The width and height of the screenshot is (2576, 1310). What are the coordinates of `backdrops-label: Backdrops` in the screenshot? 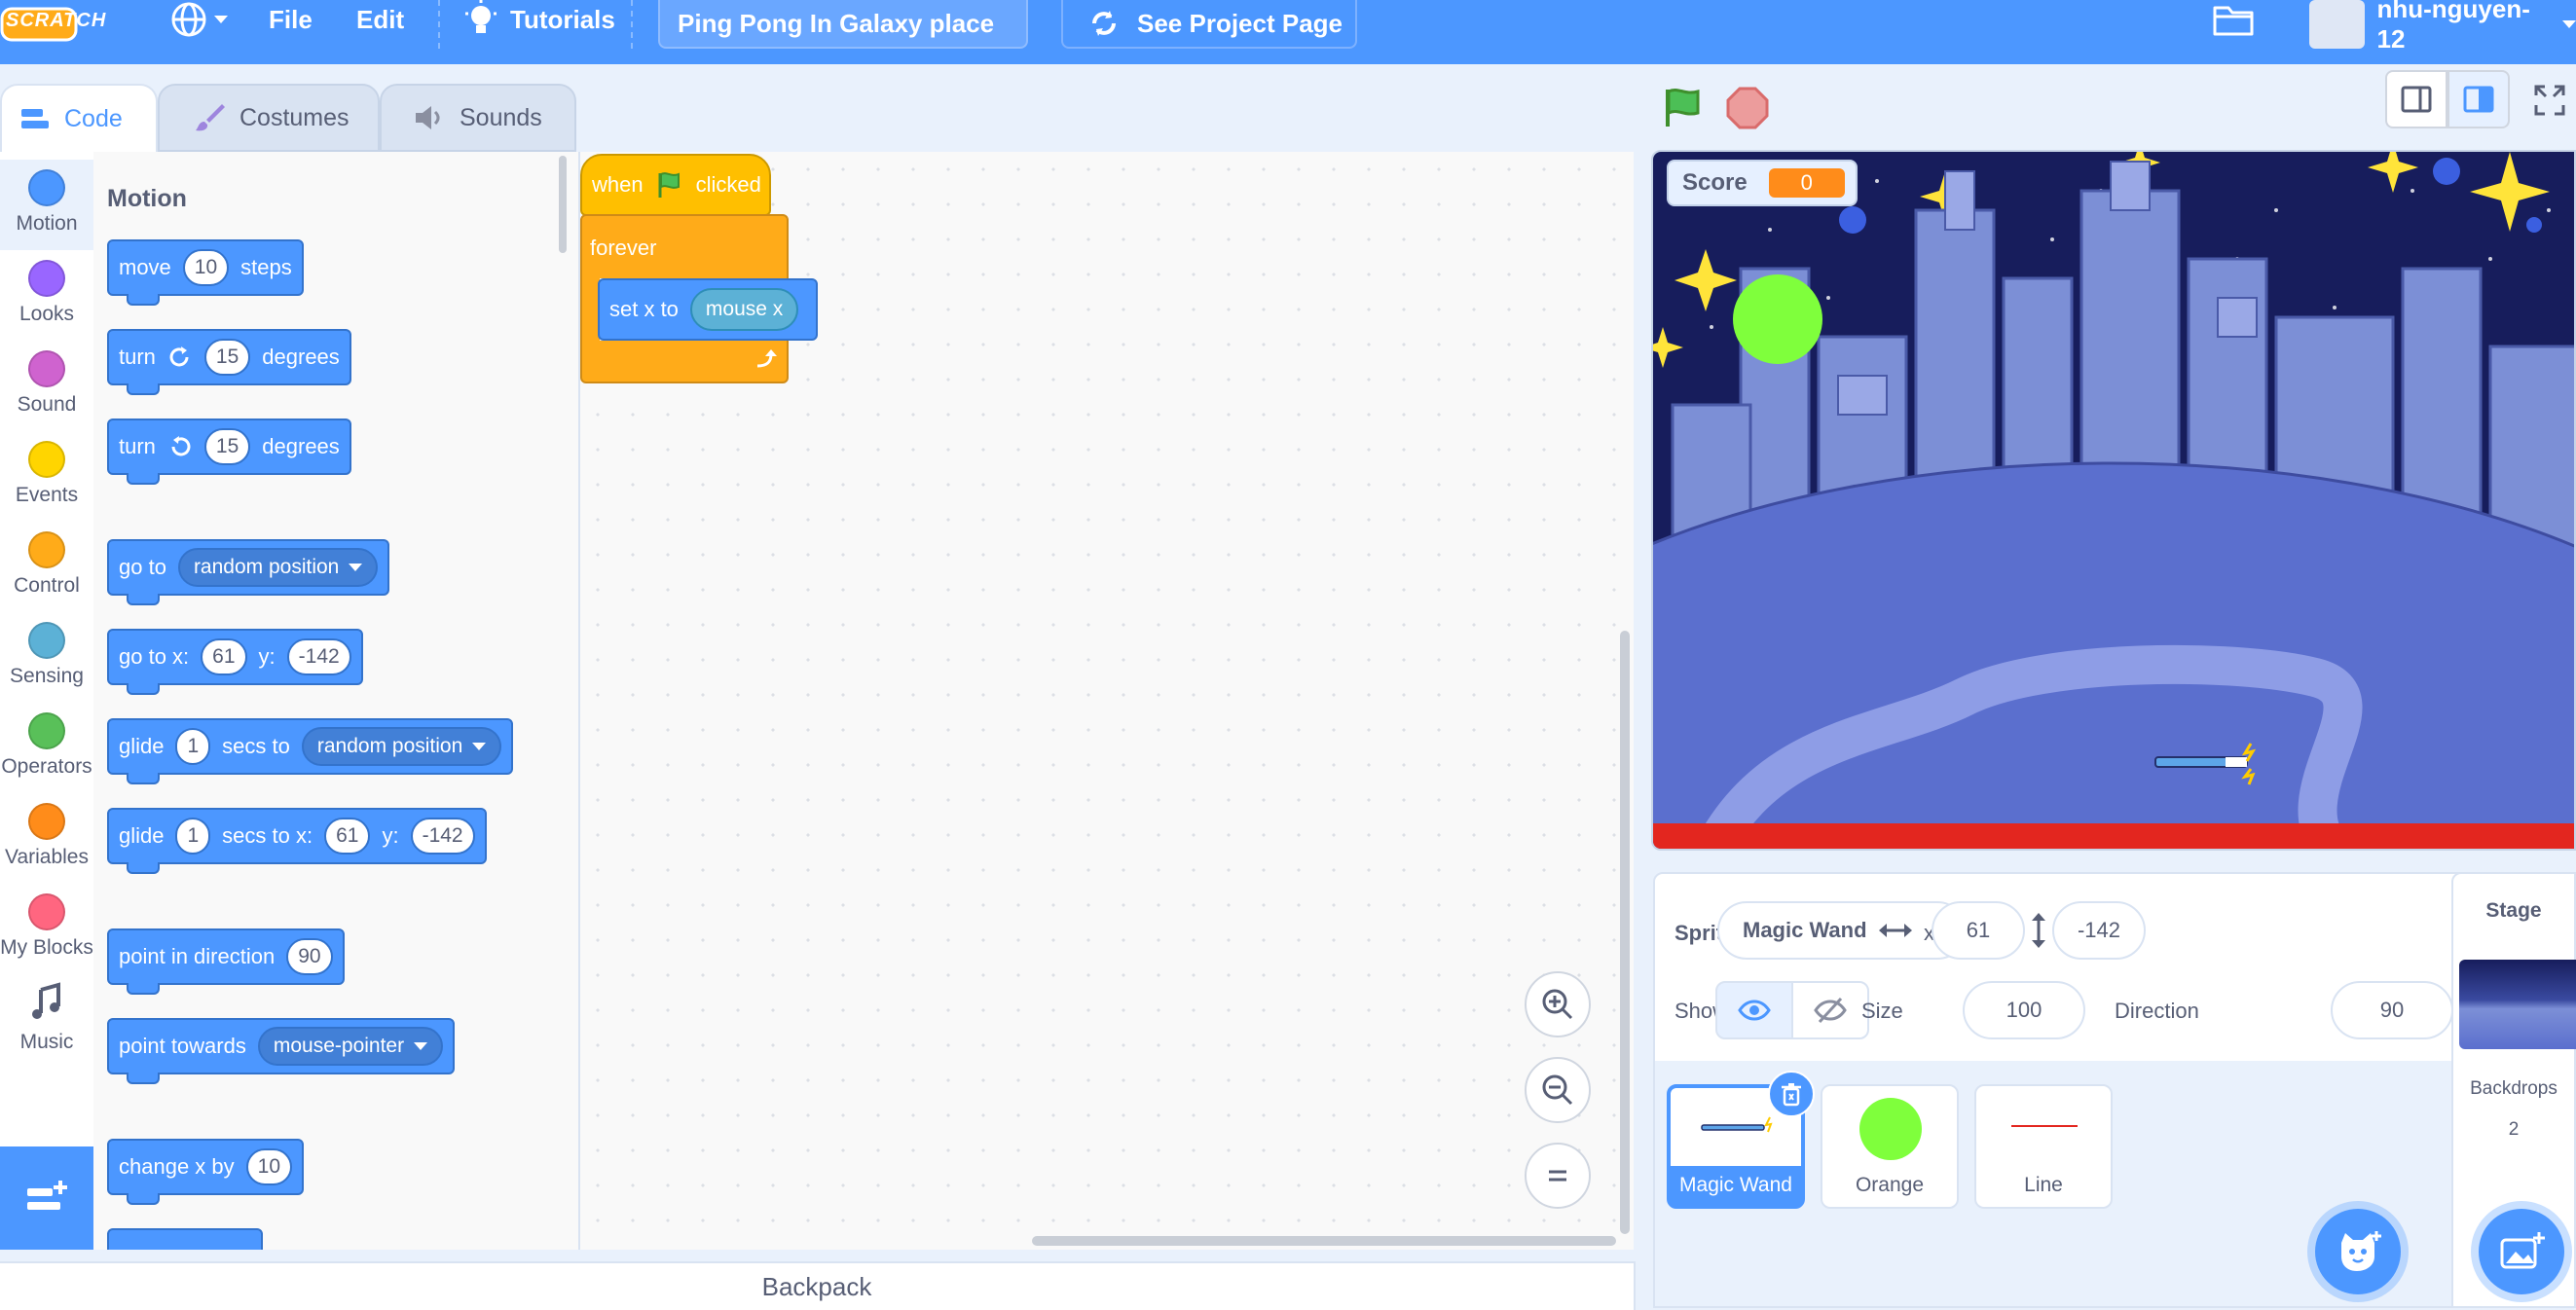 It's located at (2514, 1088).